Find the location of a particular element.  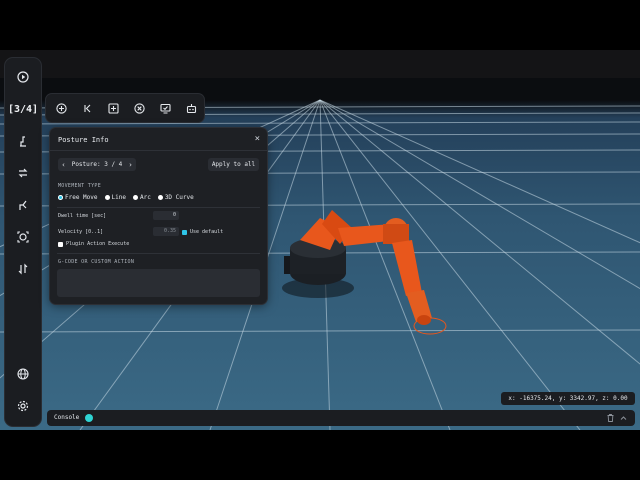

robot-arm-tool is located at coordinates (23, 141).